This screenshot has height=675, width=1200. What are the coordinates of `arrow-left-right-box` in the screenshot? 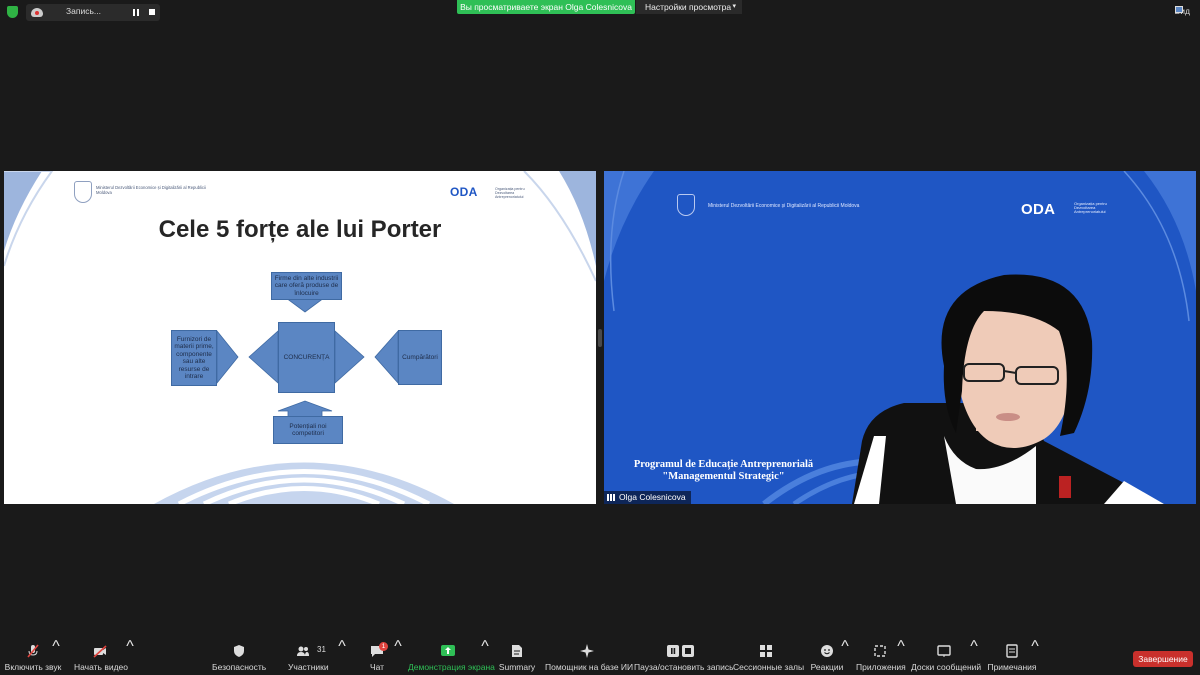 It's located at (386, 357).